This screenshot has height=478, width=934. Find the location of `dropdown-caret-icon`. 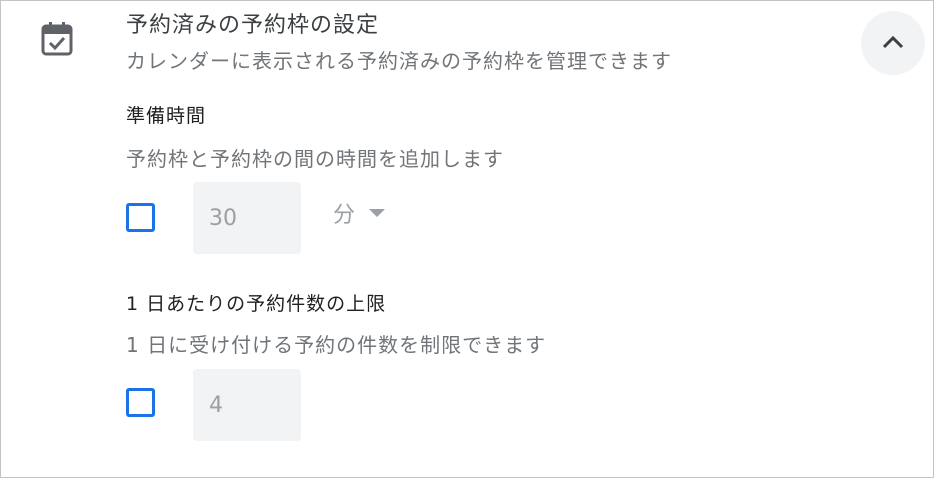

dropdown-caret-icon is located at coordinates (377, 213).